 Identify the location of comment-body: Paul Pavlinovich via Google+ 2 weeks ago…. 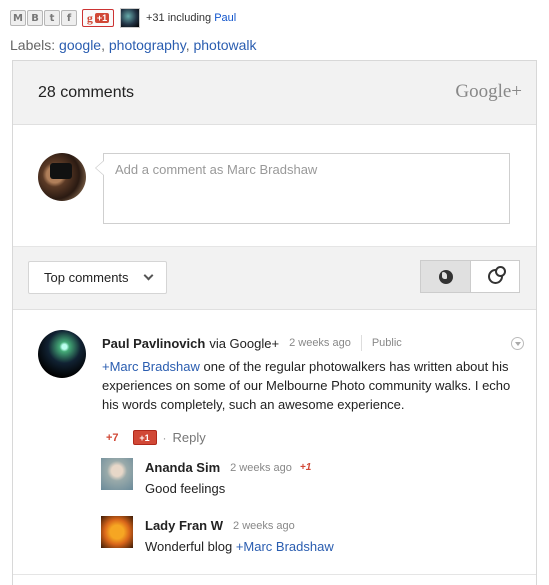
(313, 374).